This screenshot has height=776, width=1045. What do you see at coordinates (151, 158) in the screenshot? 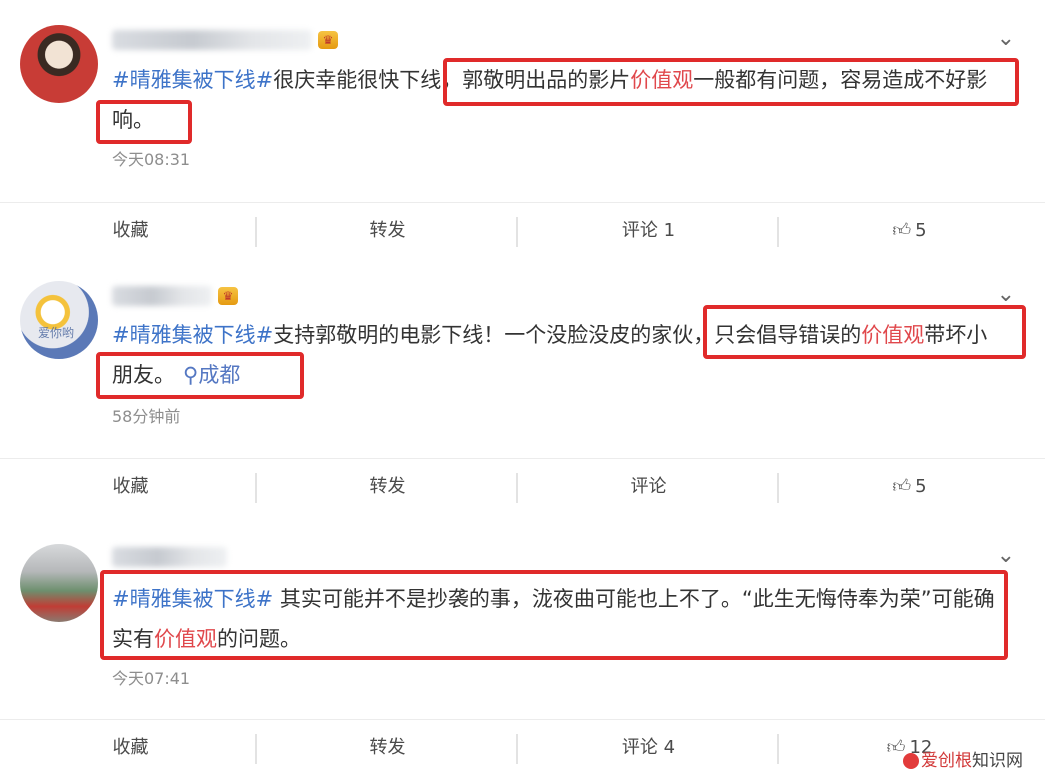
I see `post-time: 今天08:31` at bounding box center [151, 158].